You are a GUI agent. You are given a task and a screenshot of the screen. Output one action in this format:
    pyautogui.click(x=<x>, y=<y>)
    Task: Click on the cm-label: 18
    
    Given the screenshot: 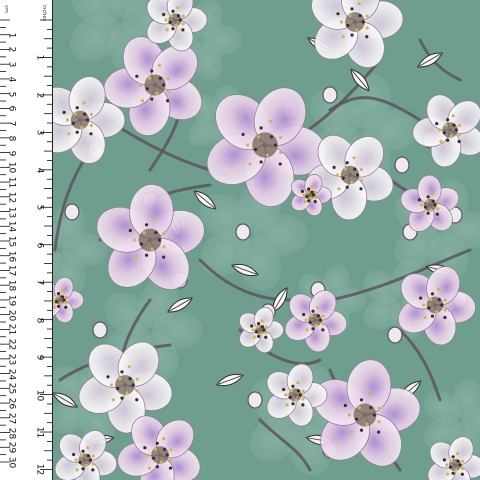 What is the action you would take?
    pyautogui.click(x=11, y=285)
    